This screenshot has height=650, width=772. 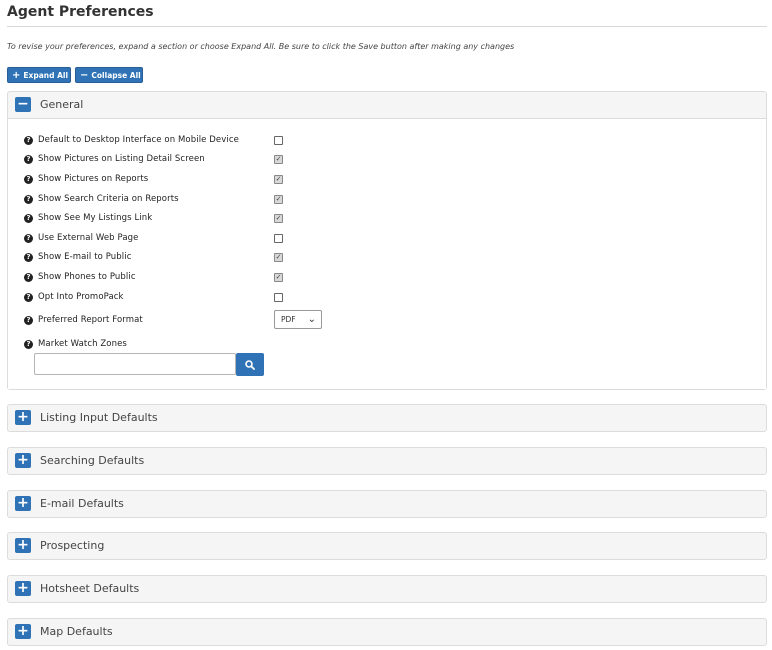 What do you see at coordinates (46, 75) in the screenshot?
I see `expand-all-label: Expand All` at bounding box center [46, 75].